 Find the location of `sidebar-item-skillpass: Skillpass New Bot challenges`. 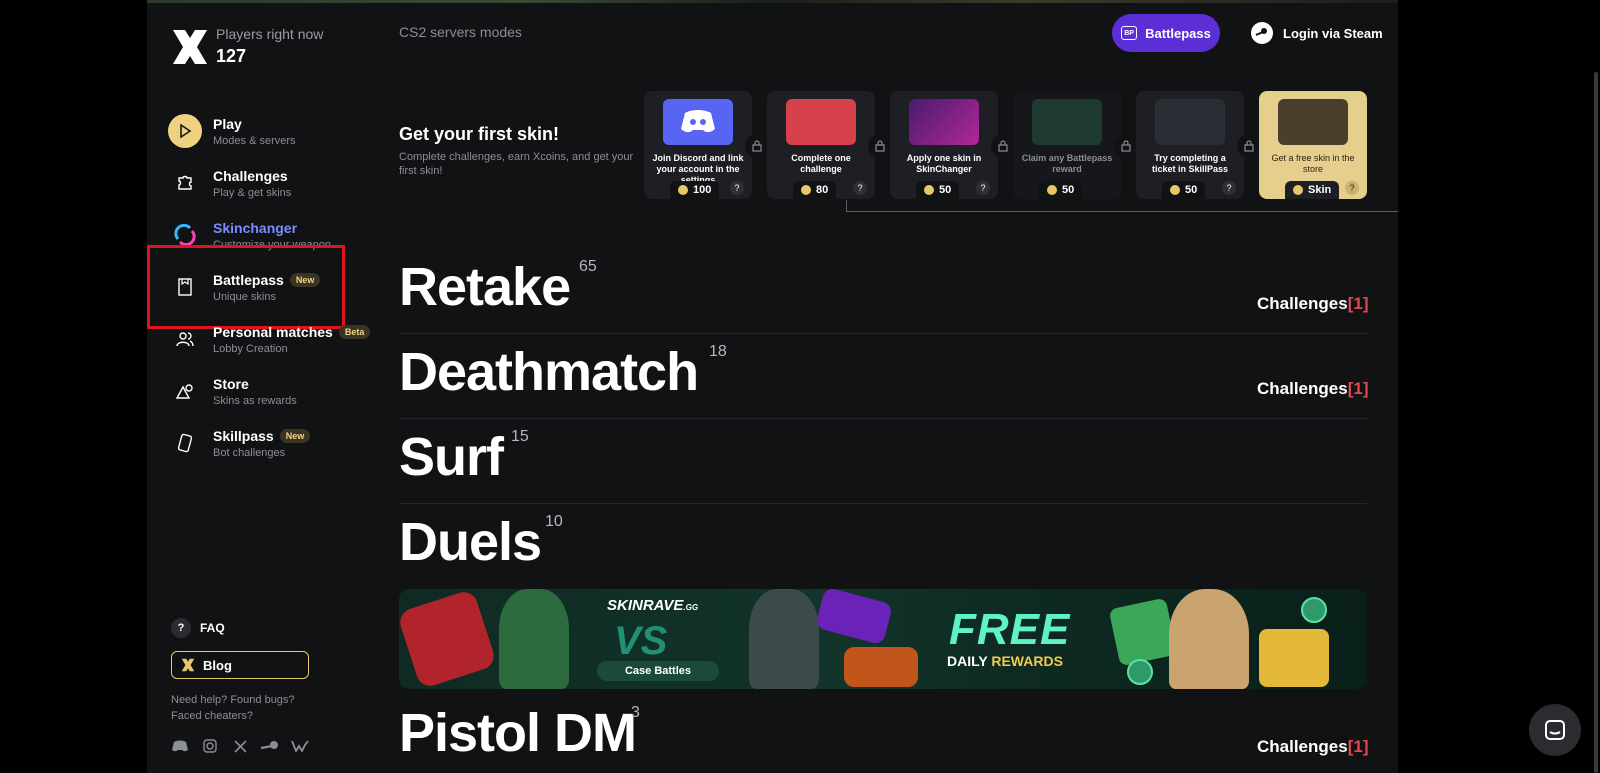

sidebar-item-skillpass: Skillpass New Bot challenges is located at coordinates (239, 443).